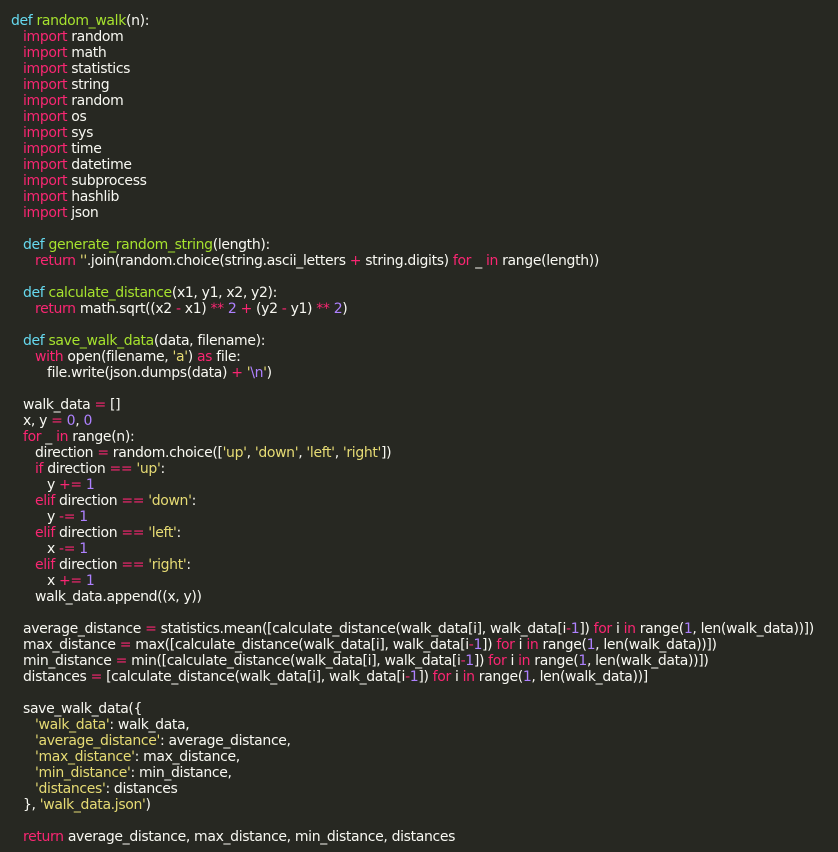  Describe the element at coordinates (188, 565) in the screenshot. I see `code-token: :` at that location.